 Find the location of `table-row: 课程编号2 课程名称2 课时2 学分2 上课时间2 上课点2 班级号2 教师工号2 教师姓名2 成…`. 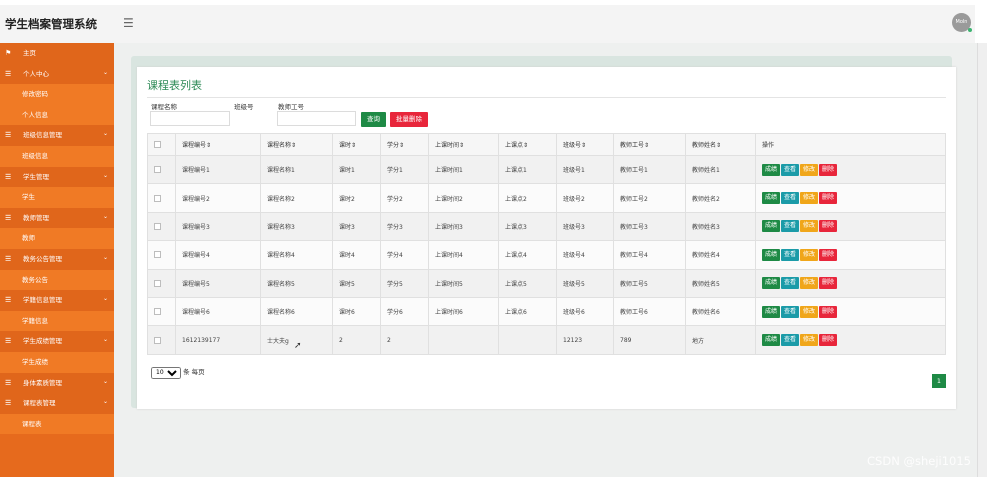

table-row: 课程编号2 课程名称2 课时2 学分2 上课时间2 上课点2 班级号2 教师工号2 教师姓名2 成… is located at coordinates (546, 198).